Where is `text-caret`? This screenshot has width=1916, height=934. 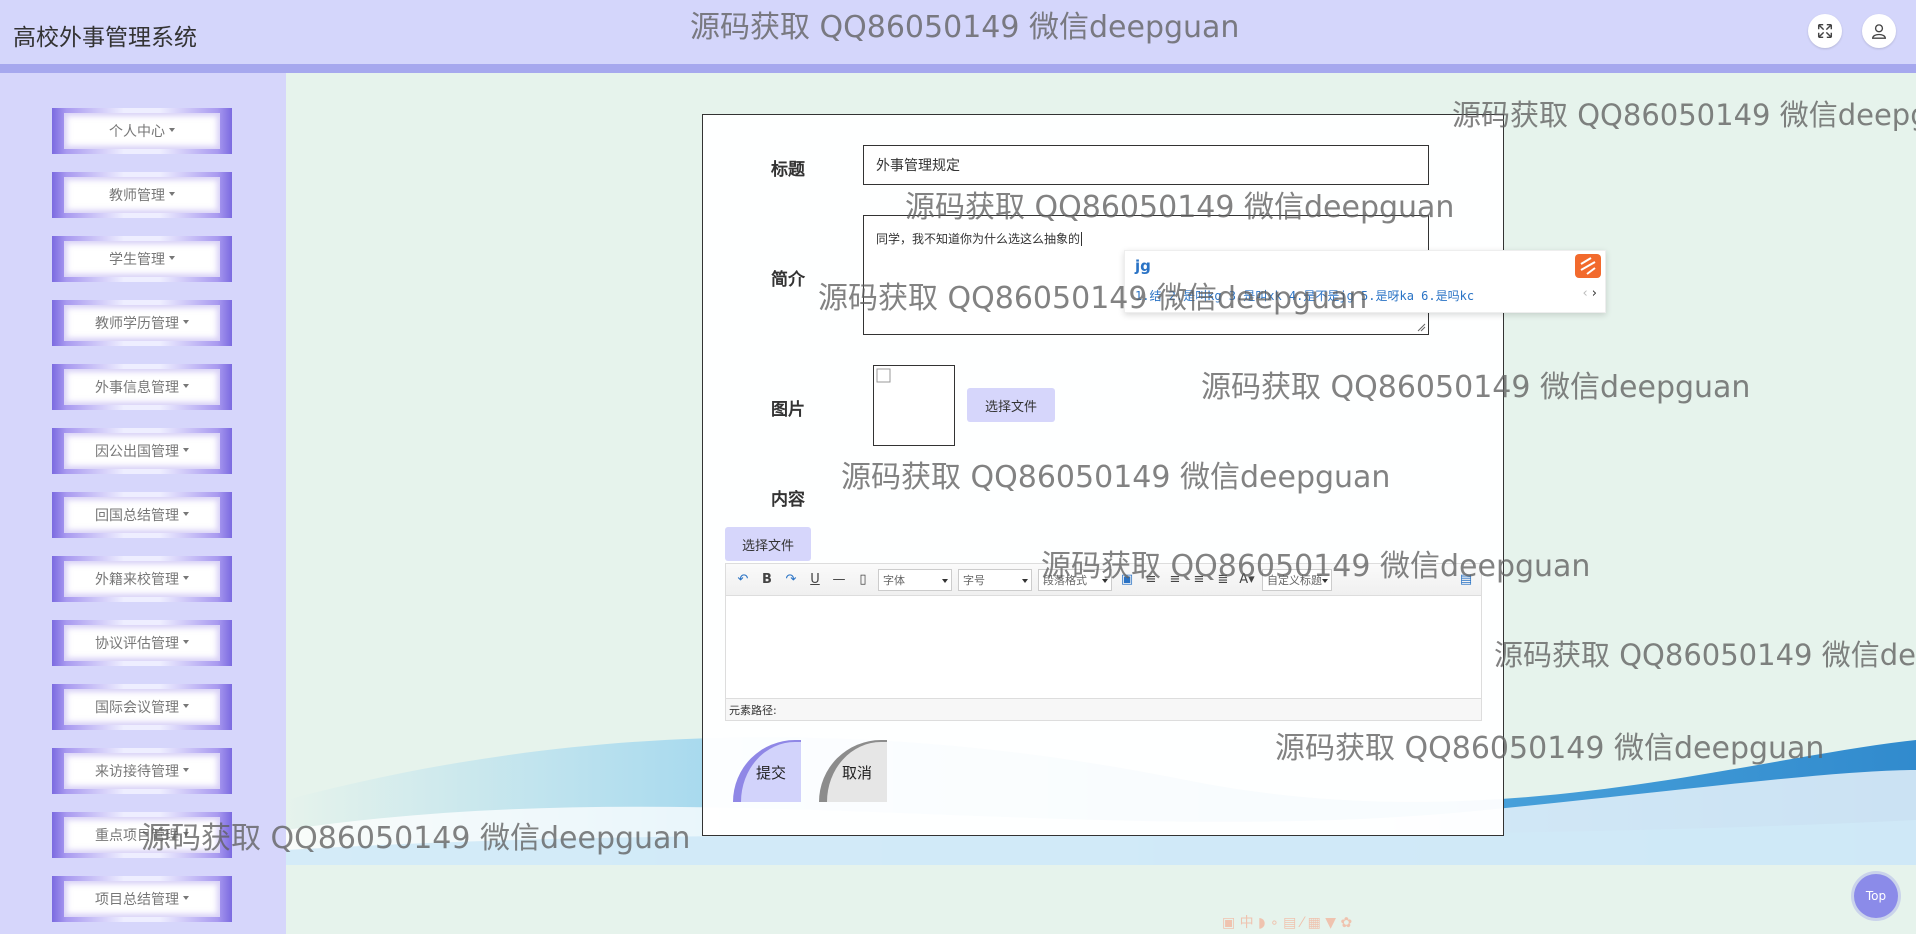 text-caret is located at coordinates (1082, 239).